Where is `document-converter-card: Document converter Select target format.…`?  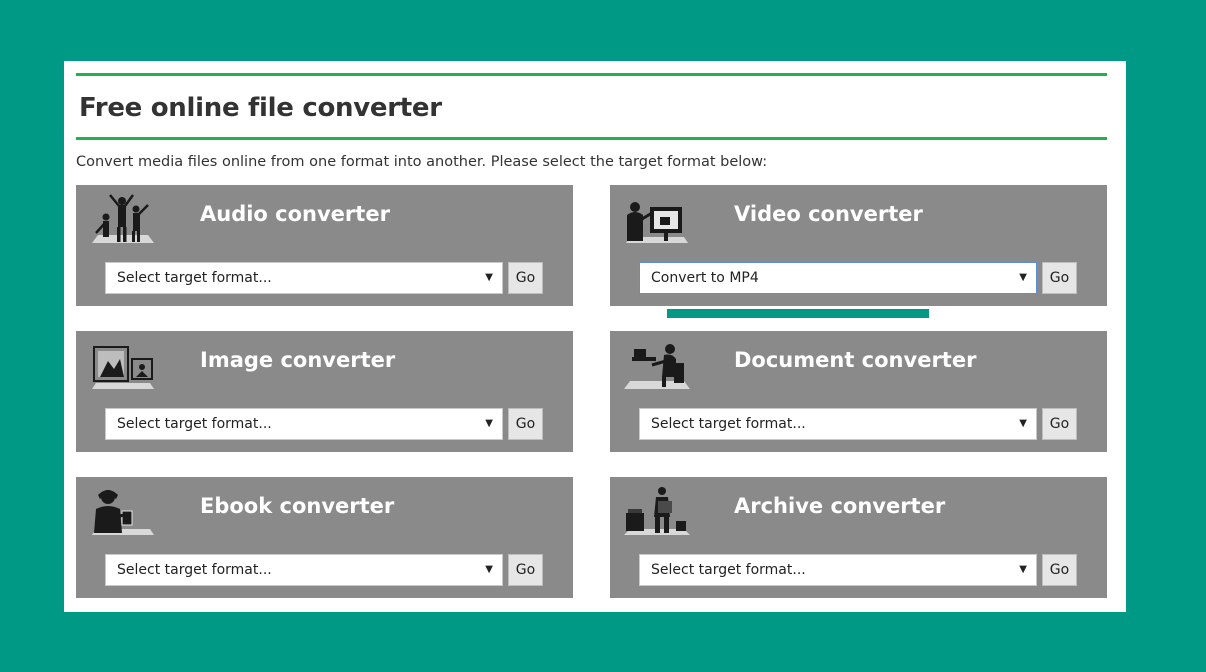 document-converter-card: Document converter Select target format.… is located at coordinates (858, 391).